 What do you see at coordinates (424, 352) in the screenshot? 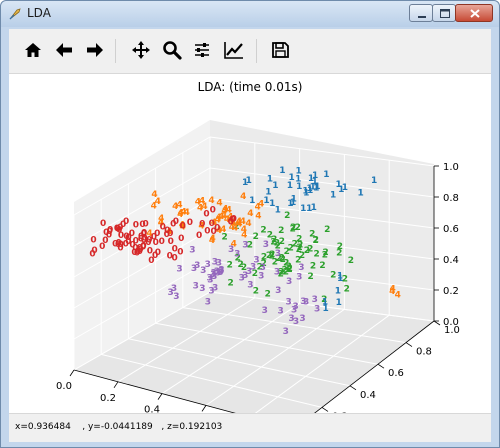
I see `y-tick-label: 0.8` at bounding box center [424, 352].